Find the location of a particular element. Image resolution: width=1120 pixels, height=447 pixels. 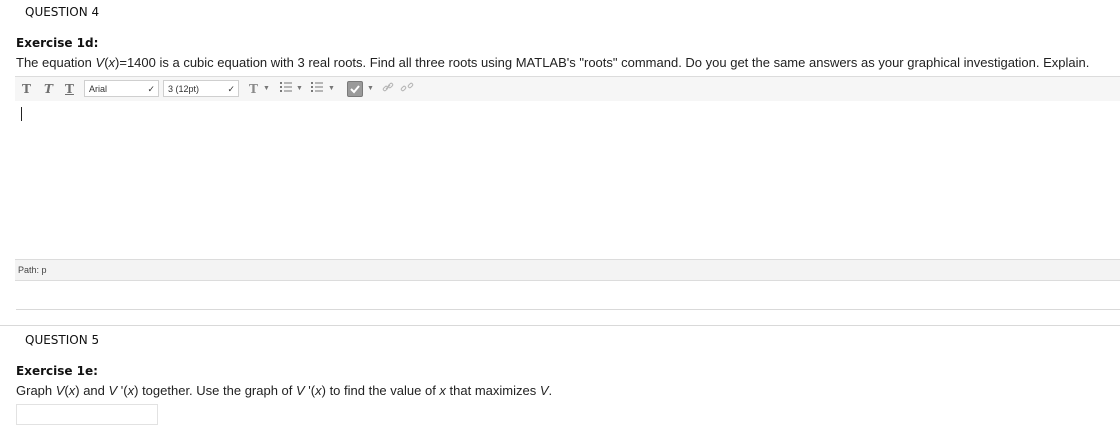

editor-path-bar: Path: p is located at coordinates (567, 270).